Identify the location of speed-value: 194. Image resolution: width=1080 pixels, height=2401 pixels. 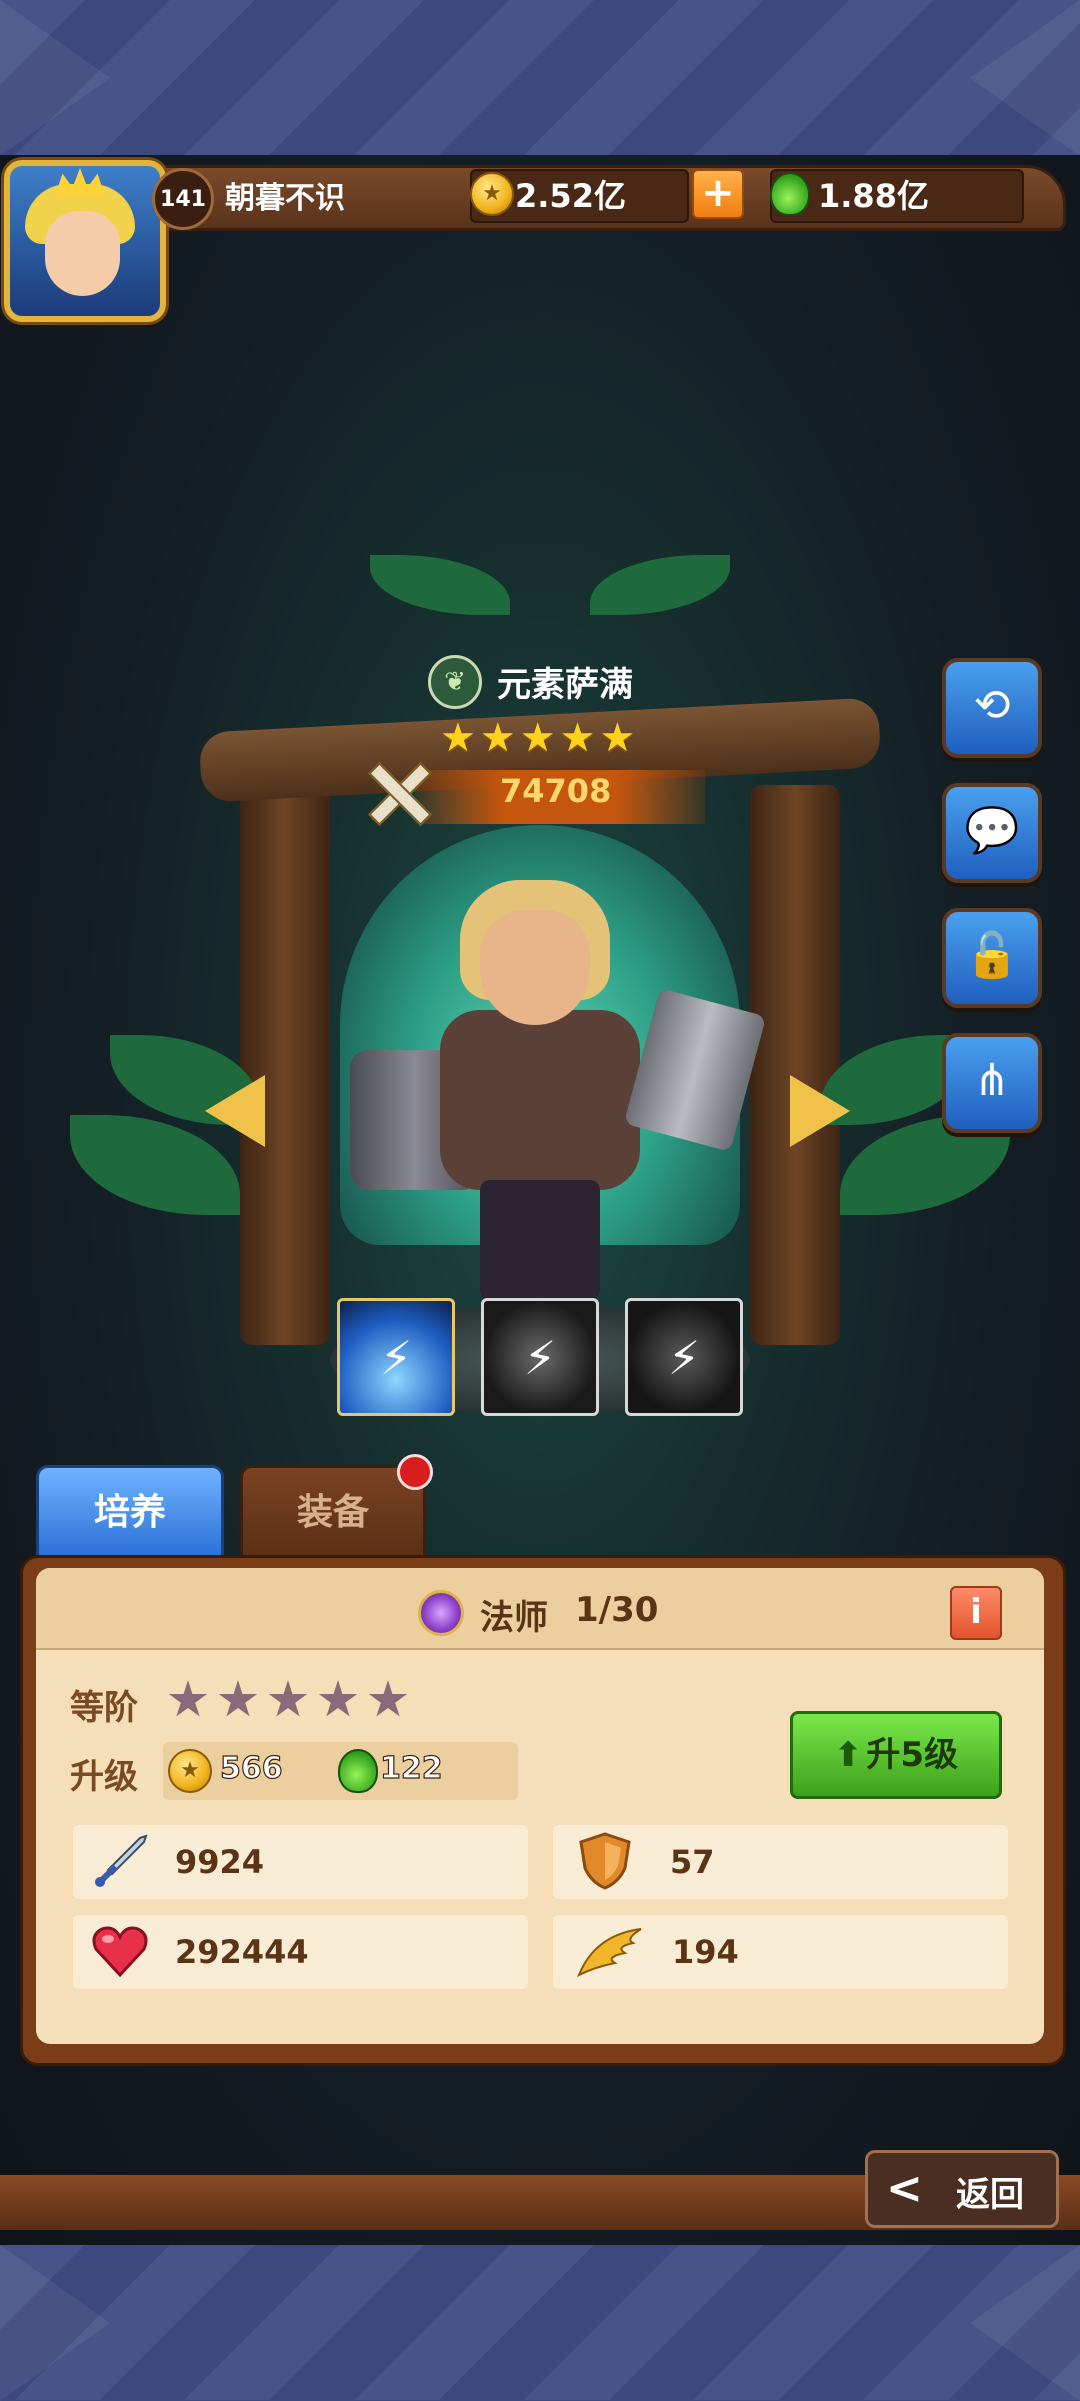
(705, 1952).